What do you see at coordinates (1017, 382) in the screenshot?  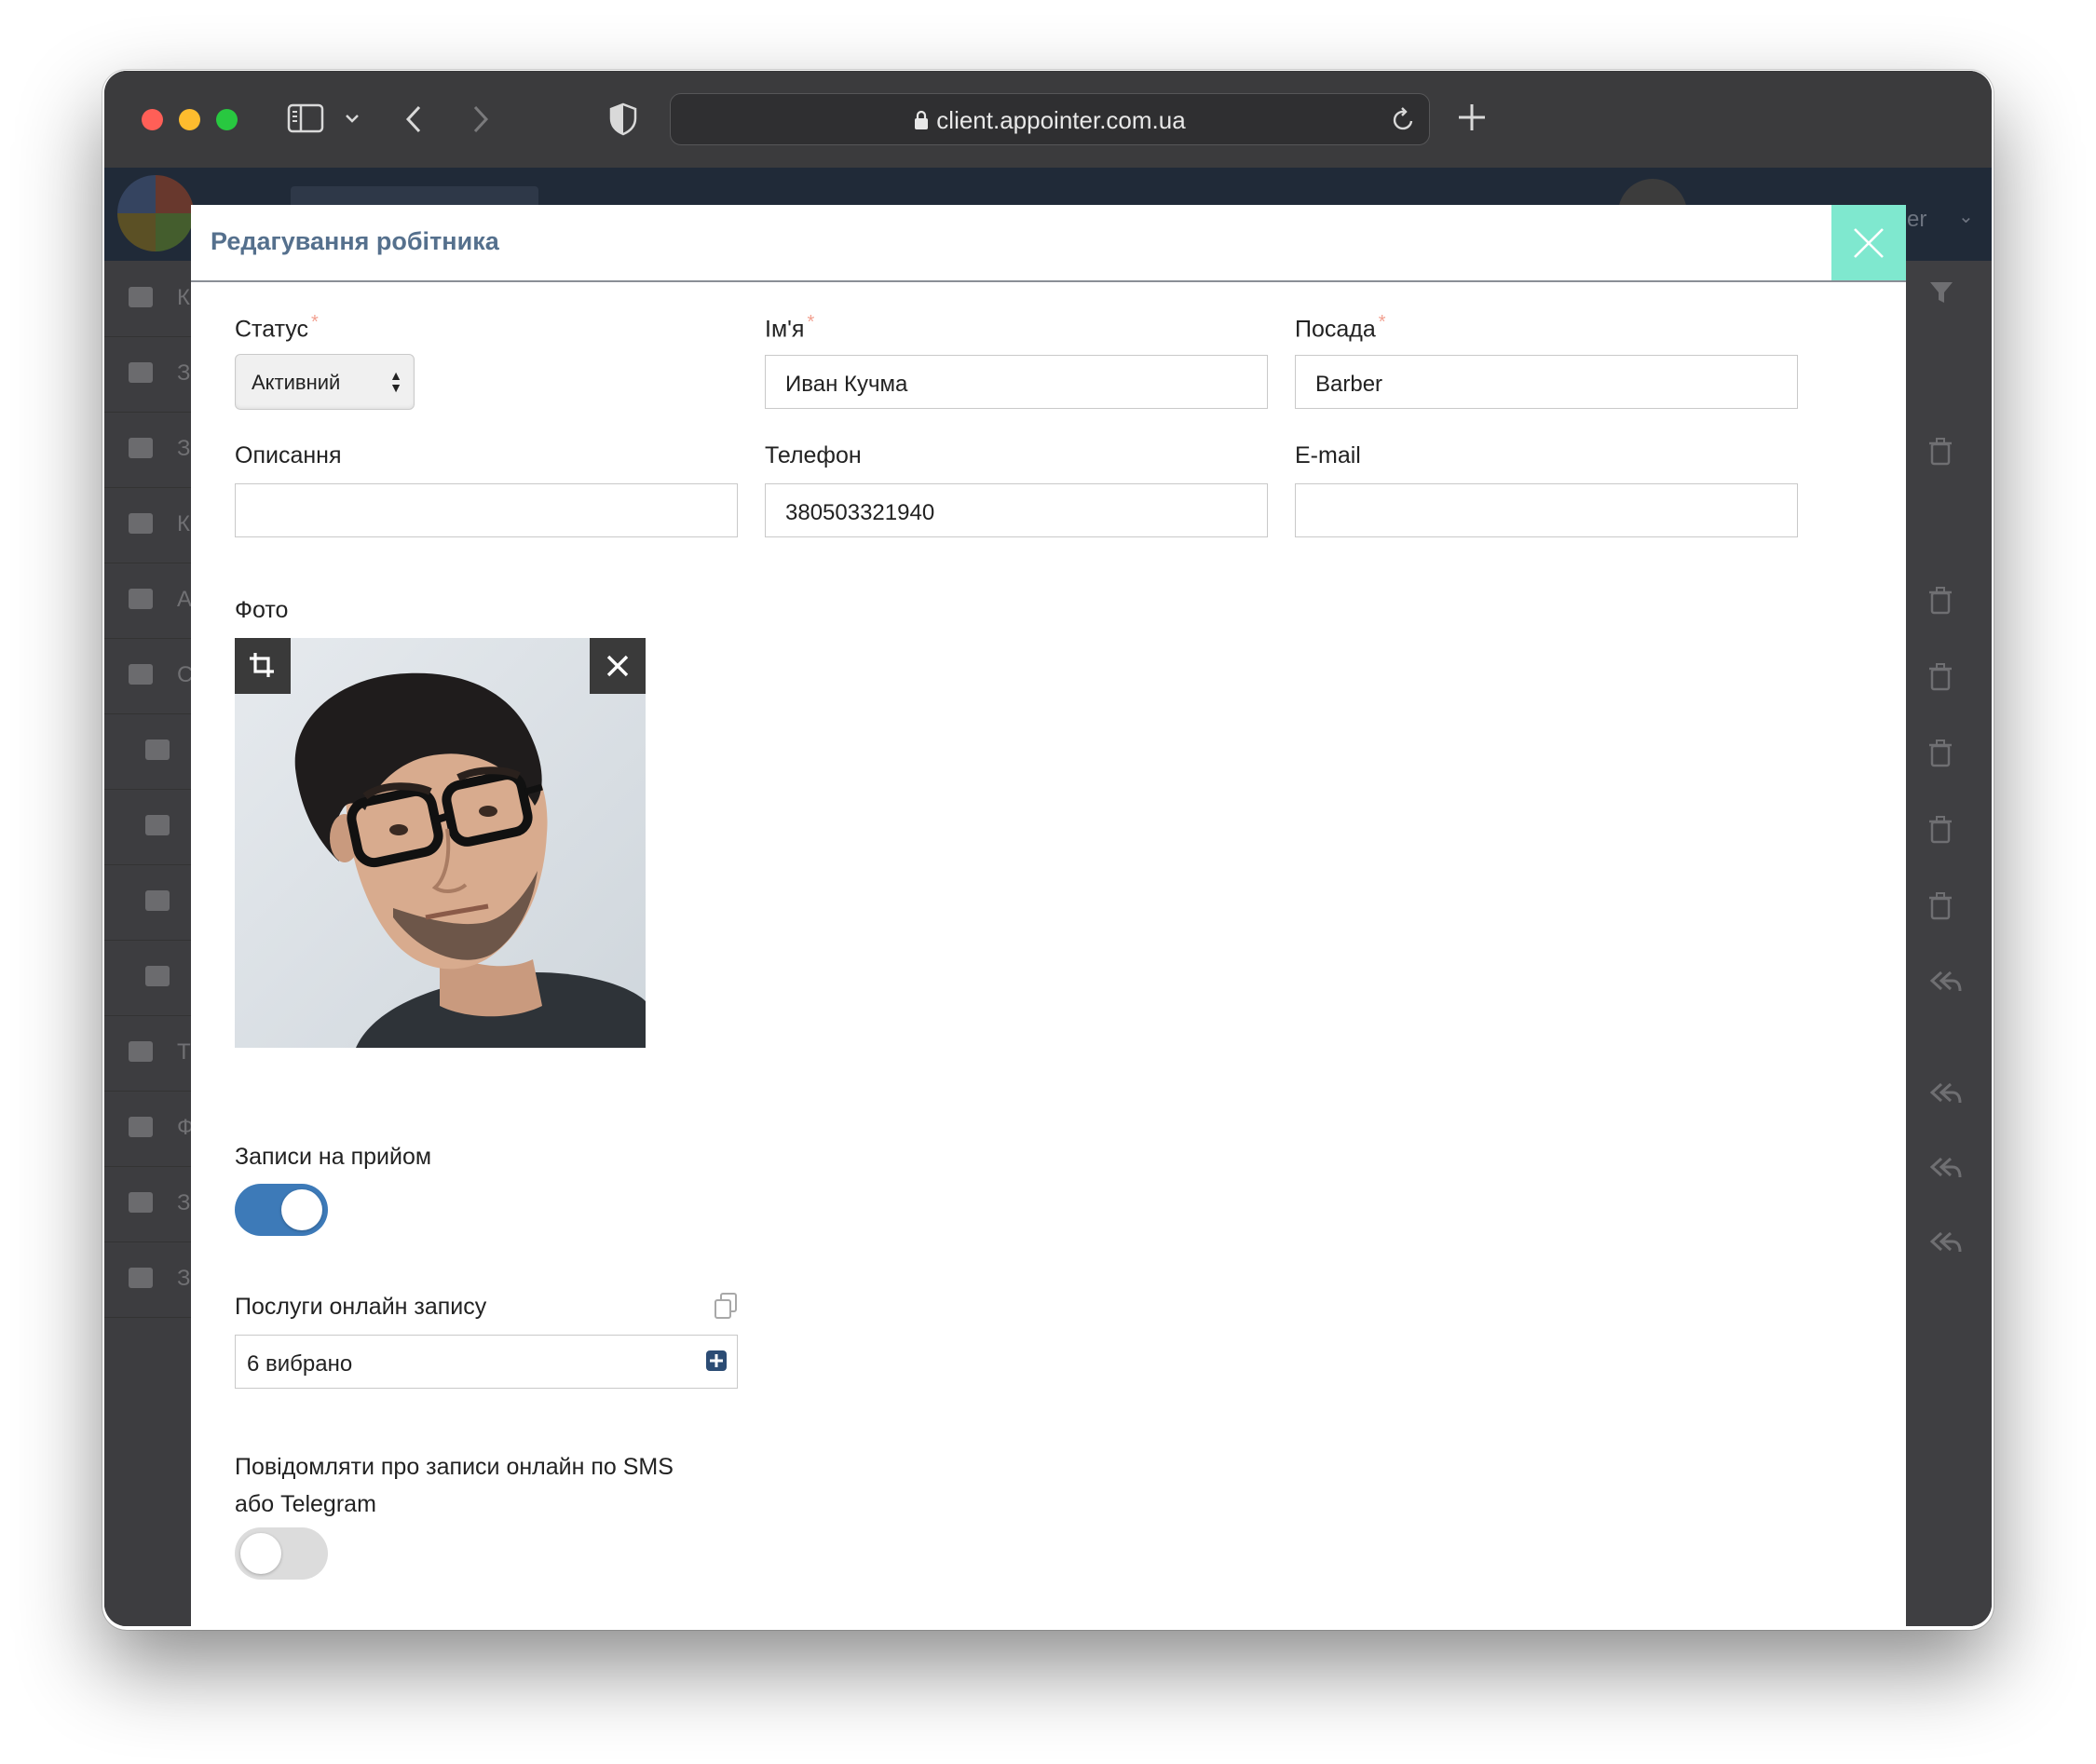 I see `name-input: Иван Кучма` at bounding box center [1017, 382].